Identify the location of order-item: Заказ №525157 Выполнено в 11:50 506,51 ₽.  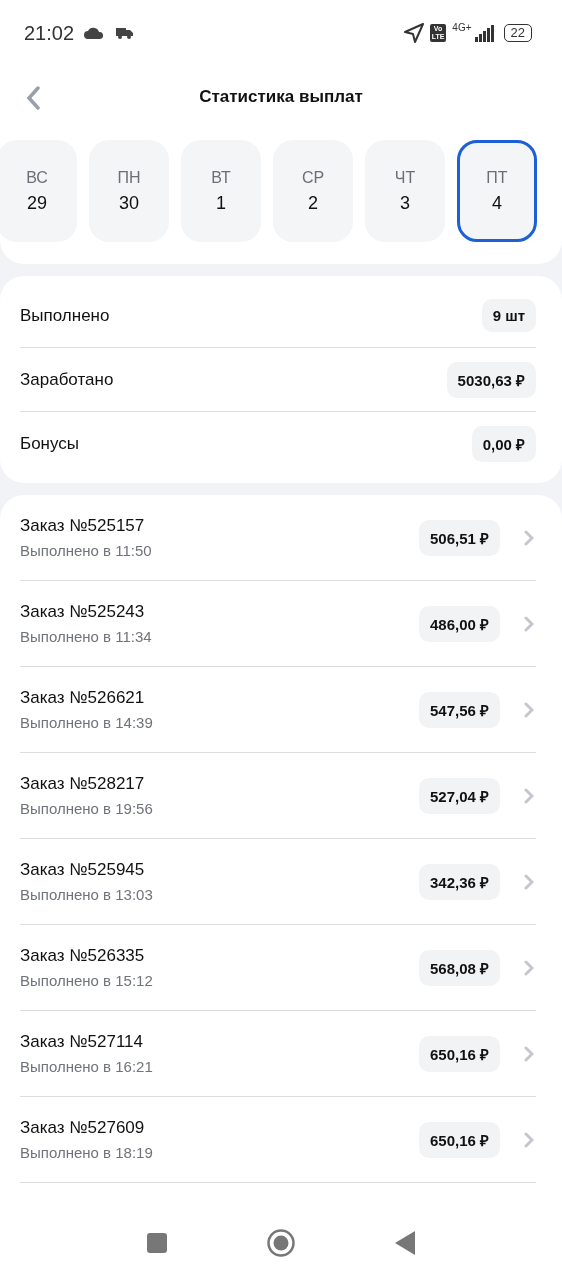
(278, 538).